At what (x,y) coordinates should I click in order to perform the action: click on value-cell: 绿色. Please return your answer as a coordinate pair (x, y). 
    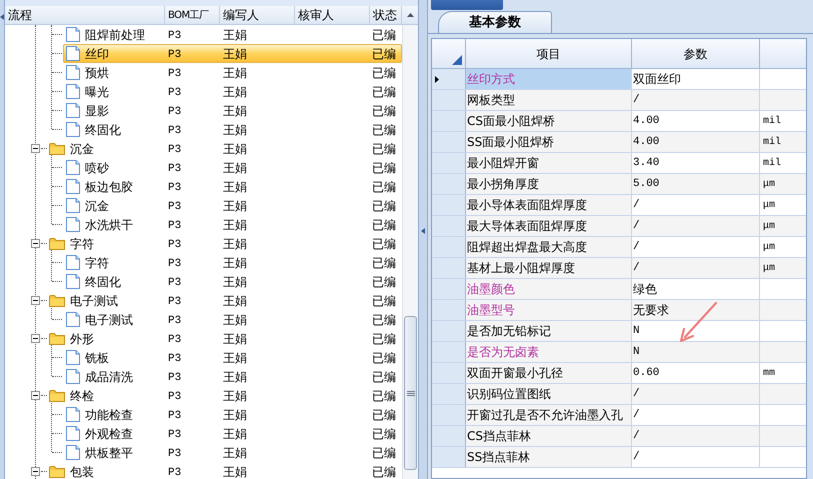
    Looking at the image, I should click on (645, 289).